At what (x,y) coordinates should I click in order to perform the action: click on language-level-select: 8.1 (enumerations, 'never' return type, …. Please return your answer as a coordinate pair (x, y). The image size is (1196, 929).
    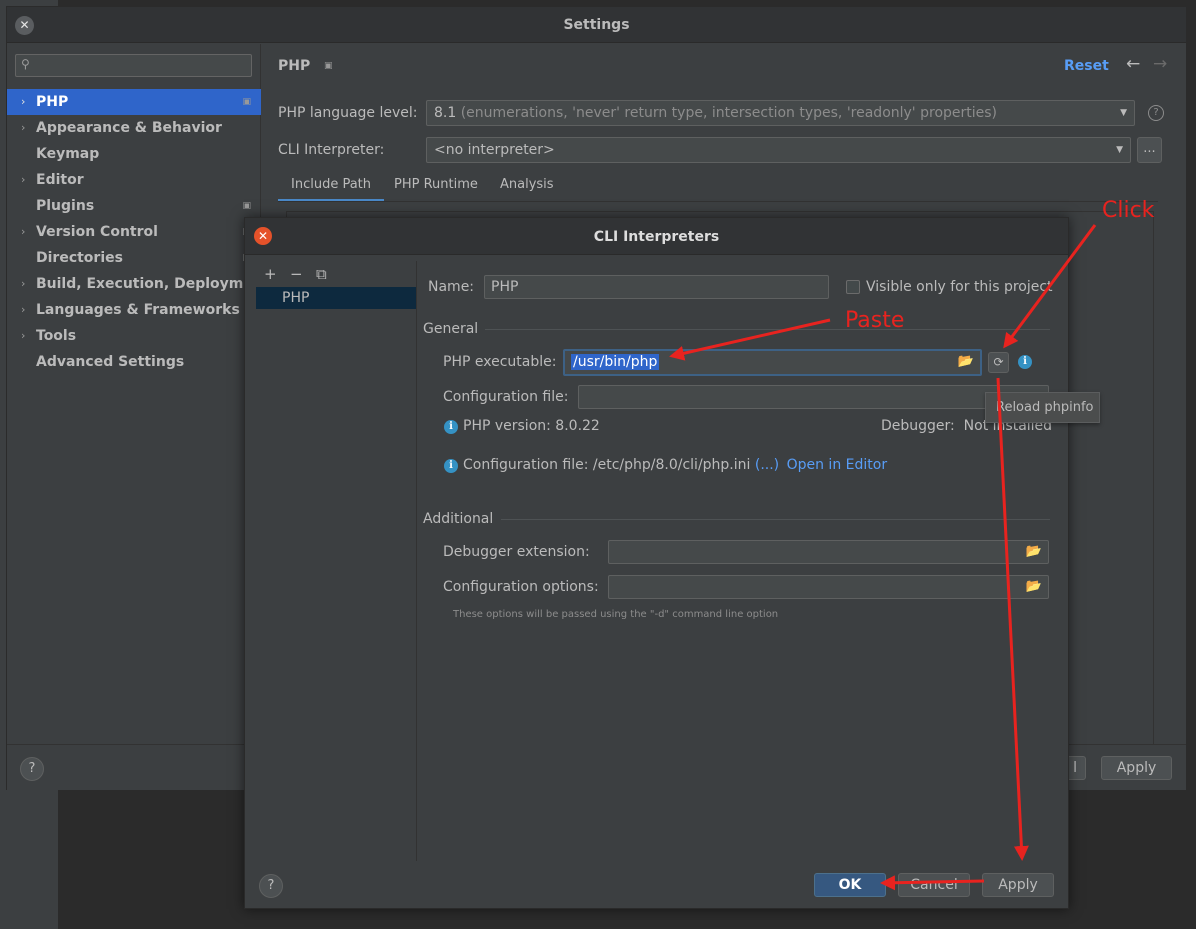
    Looking at the image, I should click on (780, 113).